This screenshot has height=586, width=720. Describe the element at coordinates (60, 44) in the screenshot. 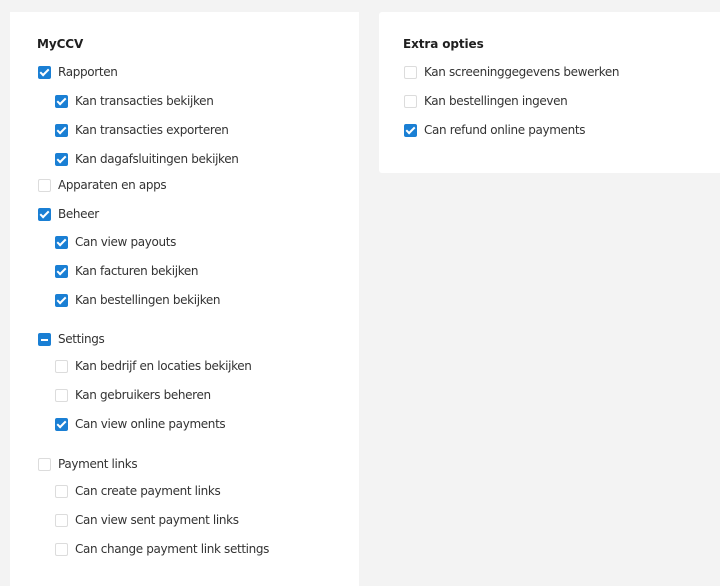

I see `myccv-title: MyCCV` at that location.